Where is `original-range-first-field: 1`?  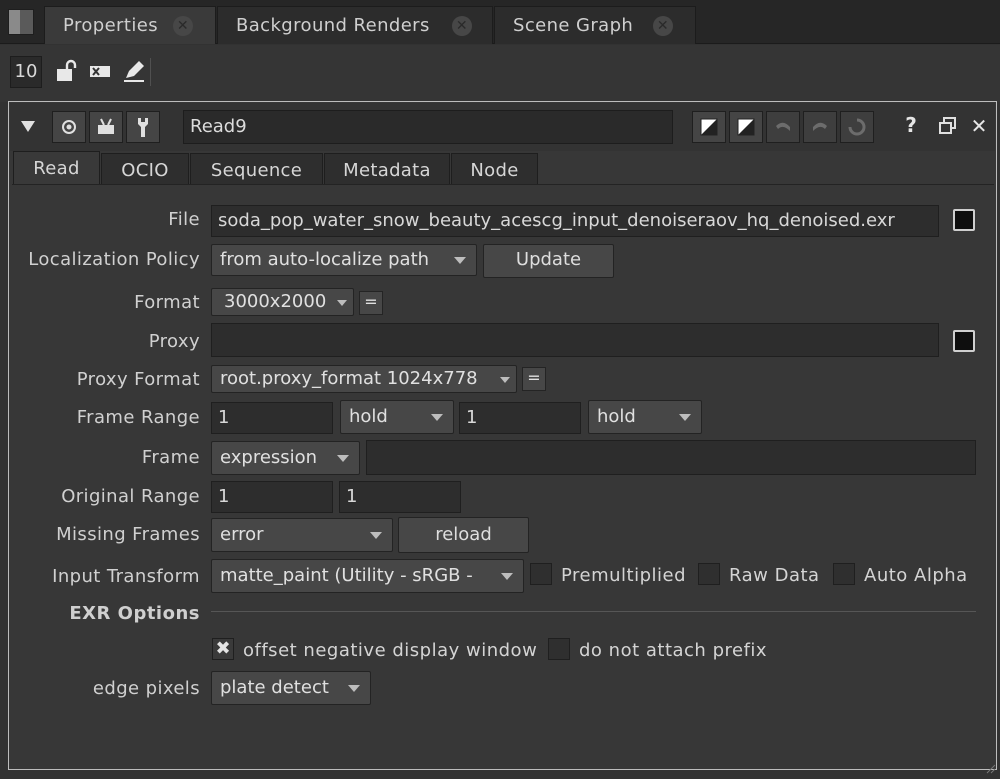
original-range-first-field: 1 is located at coordinates (272, 497).